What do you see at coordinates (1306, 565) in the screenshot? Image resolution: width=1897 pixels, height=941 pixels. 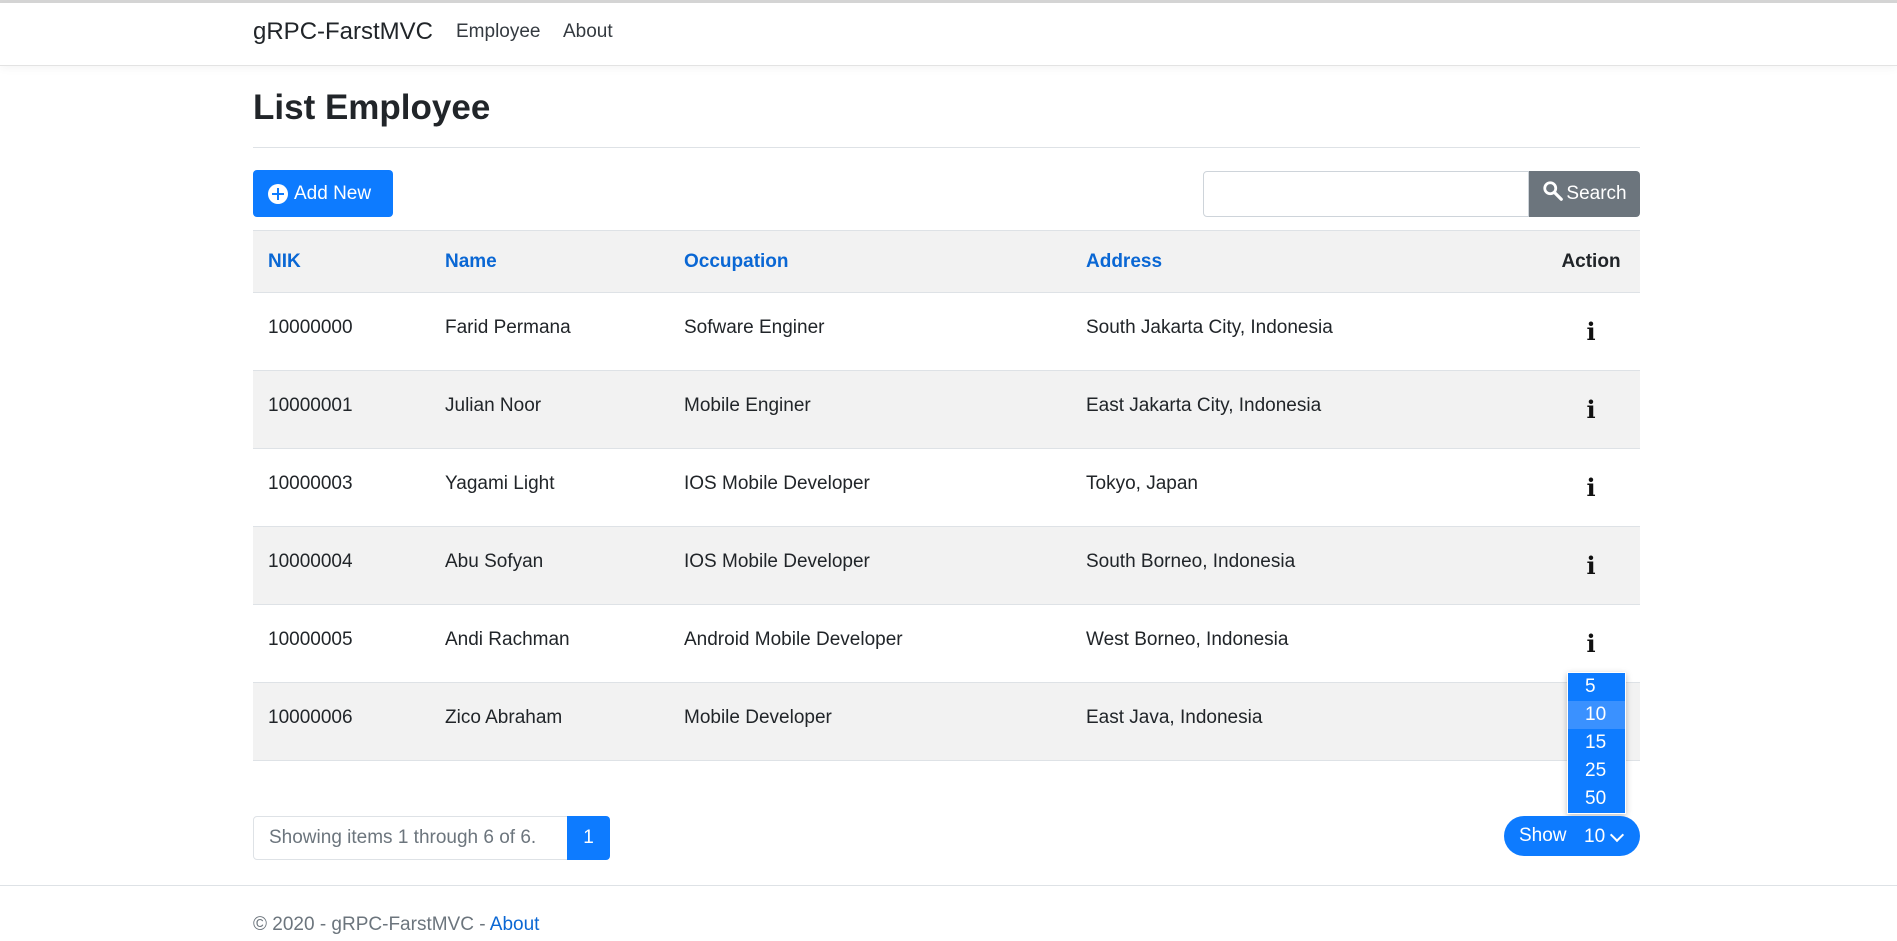 I see `cell-address: South Borneo, Indonesia` at bounding box center [1306, 565].